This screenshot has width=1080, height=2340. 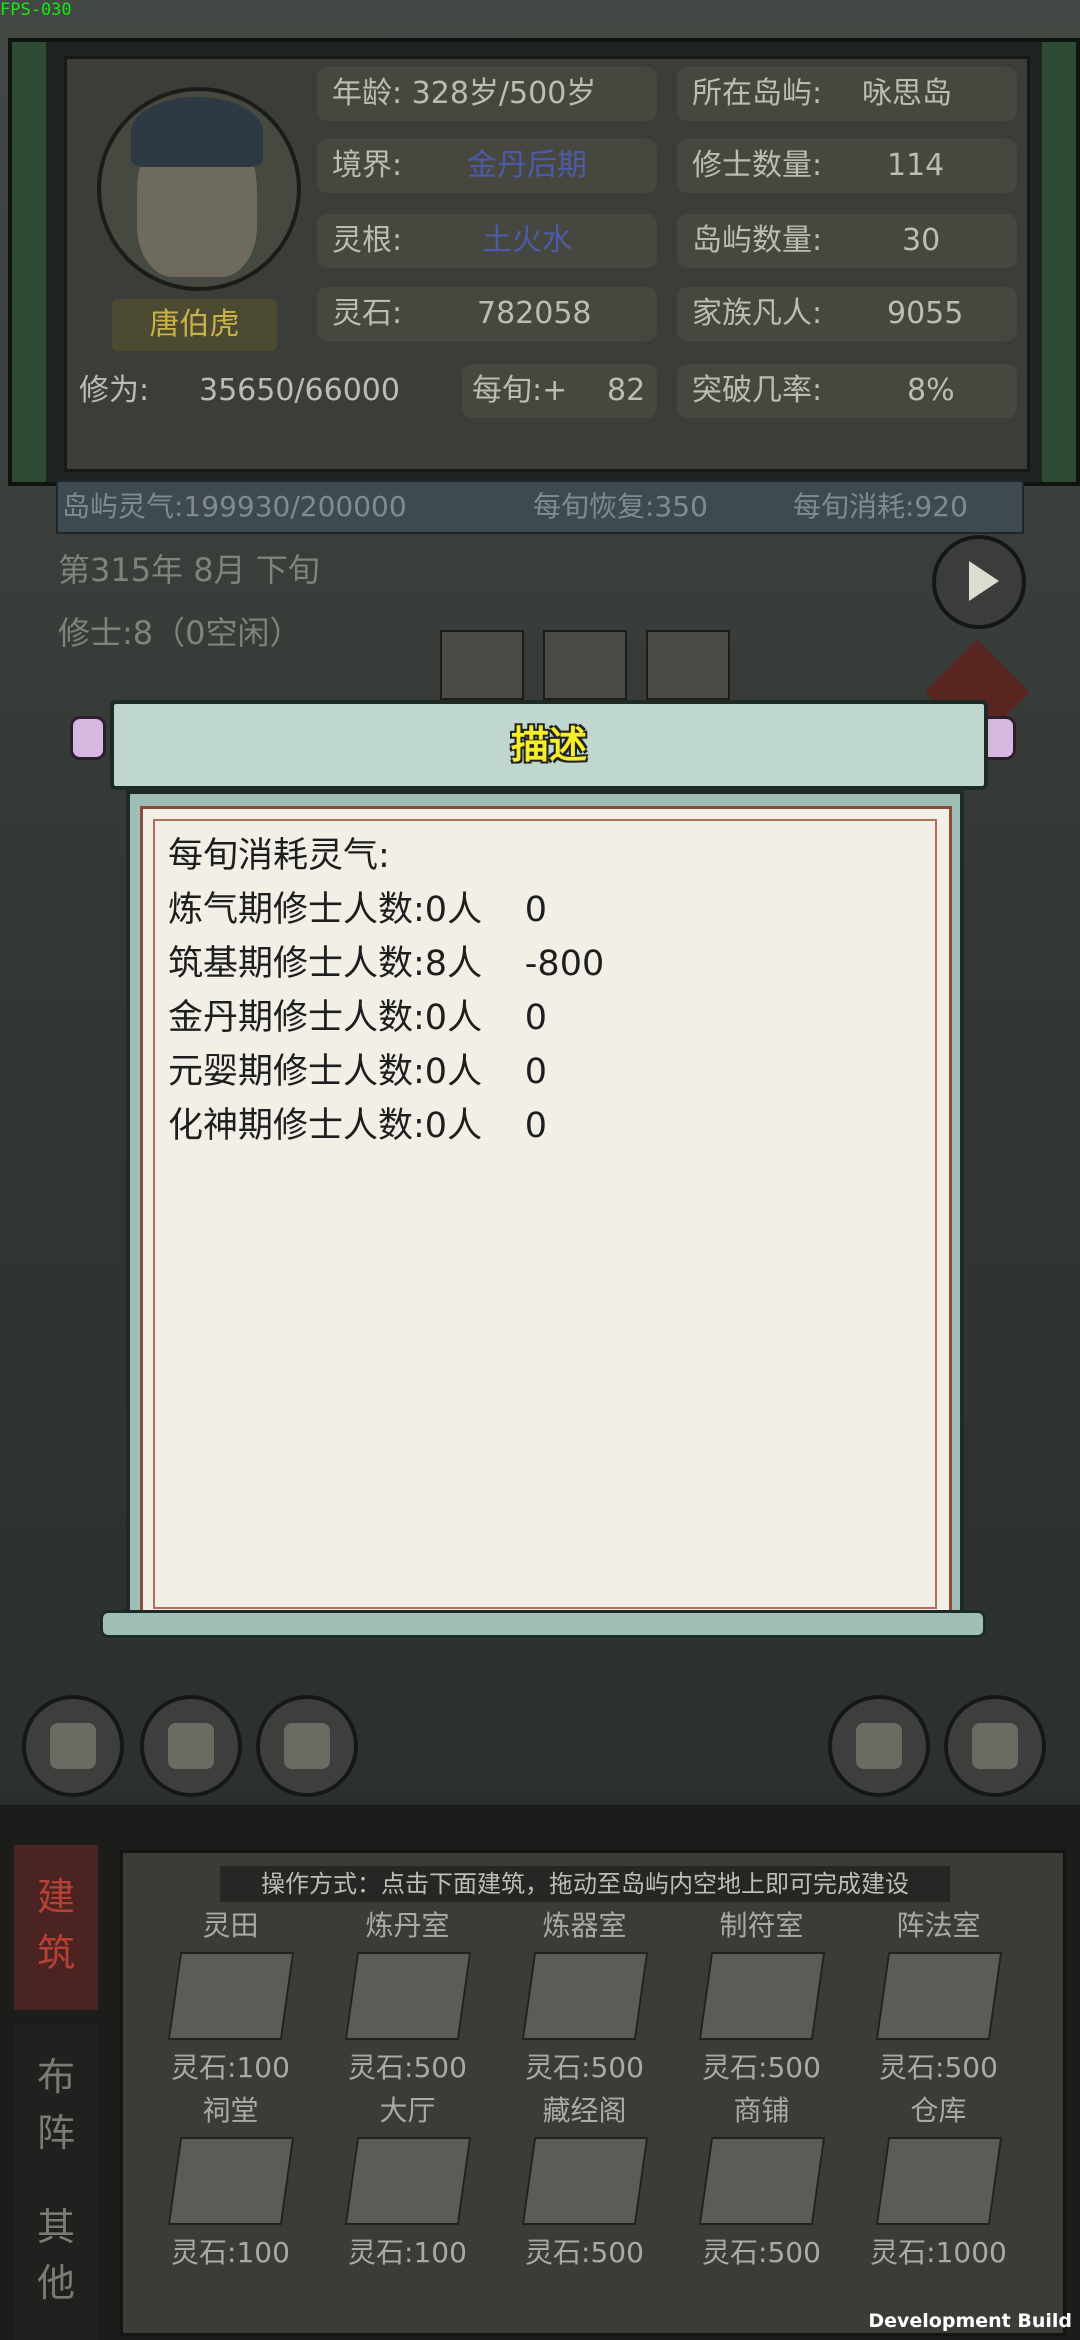 What do you see at coordinates (520, 390) in the screenshot?
I see `per-label: 每旬:+` at bounding box center [520, 390].